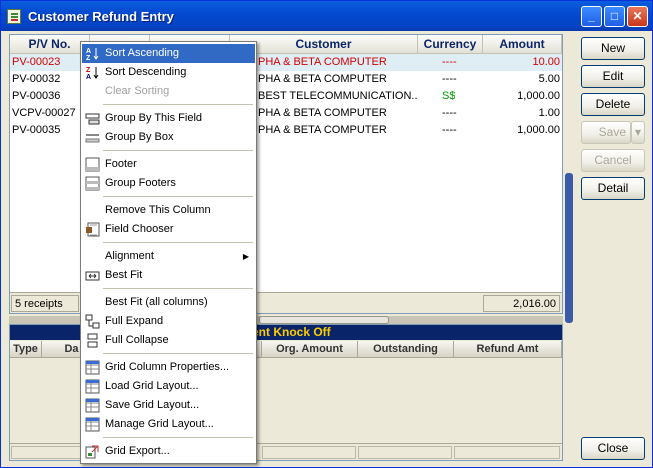 The width and height of the screenshot is (653, 468). Describe the element at coordinates (92, 452) in the screenshot. I see `grid-export-icon` at that location.